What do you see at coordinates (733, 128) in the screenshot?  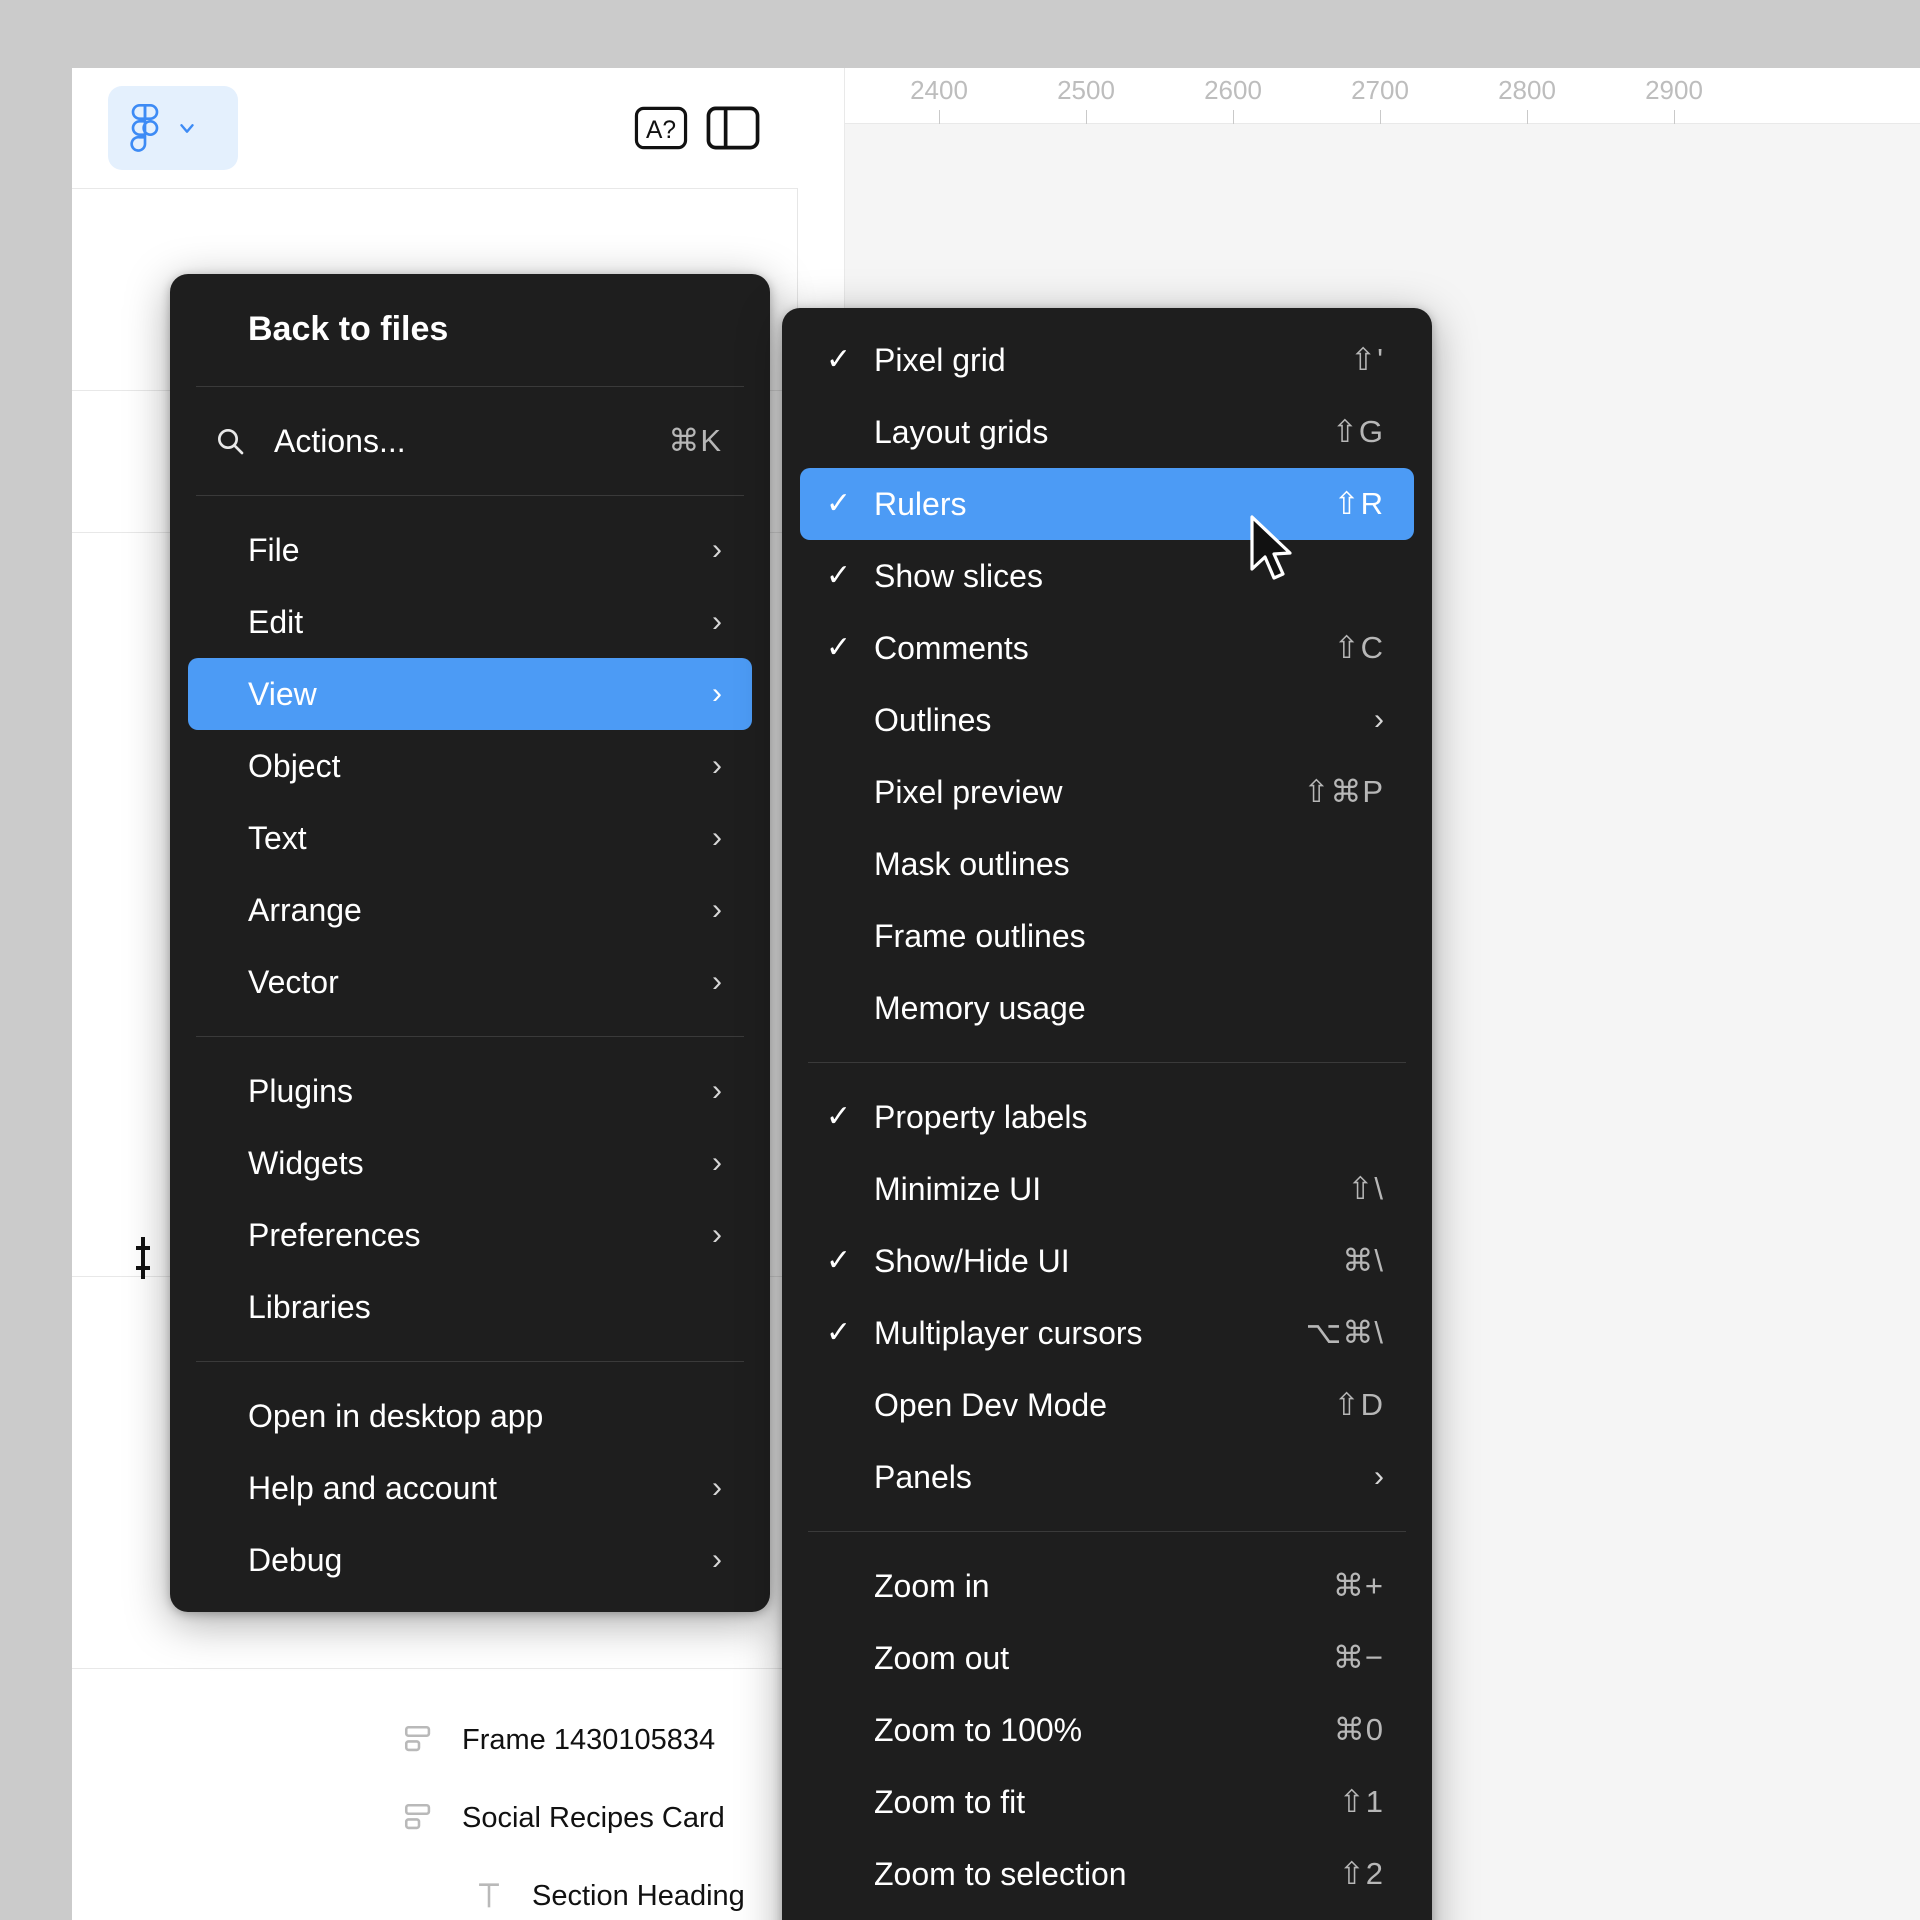 I see `toggle-sidebar-button` at bounding box center [733, 128].